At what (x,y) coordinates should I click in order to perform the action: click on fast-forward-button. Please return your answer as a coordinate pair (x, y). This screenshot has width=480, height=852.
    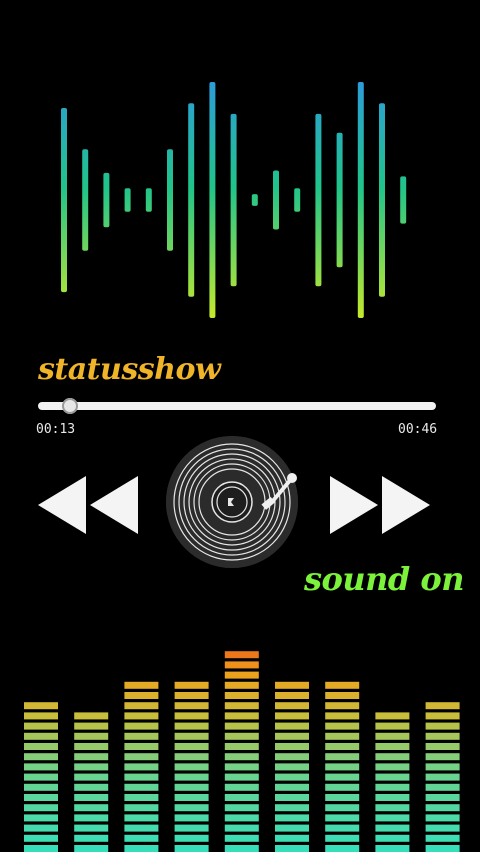
    Looking at the image, I should click on (379, 505).